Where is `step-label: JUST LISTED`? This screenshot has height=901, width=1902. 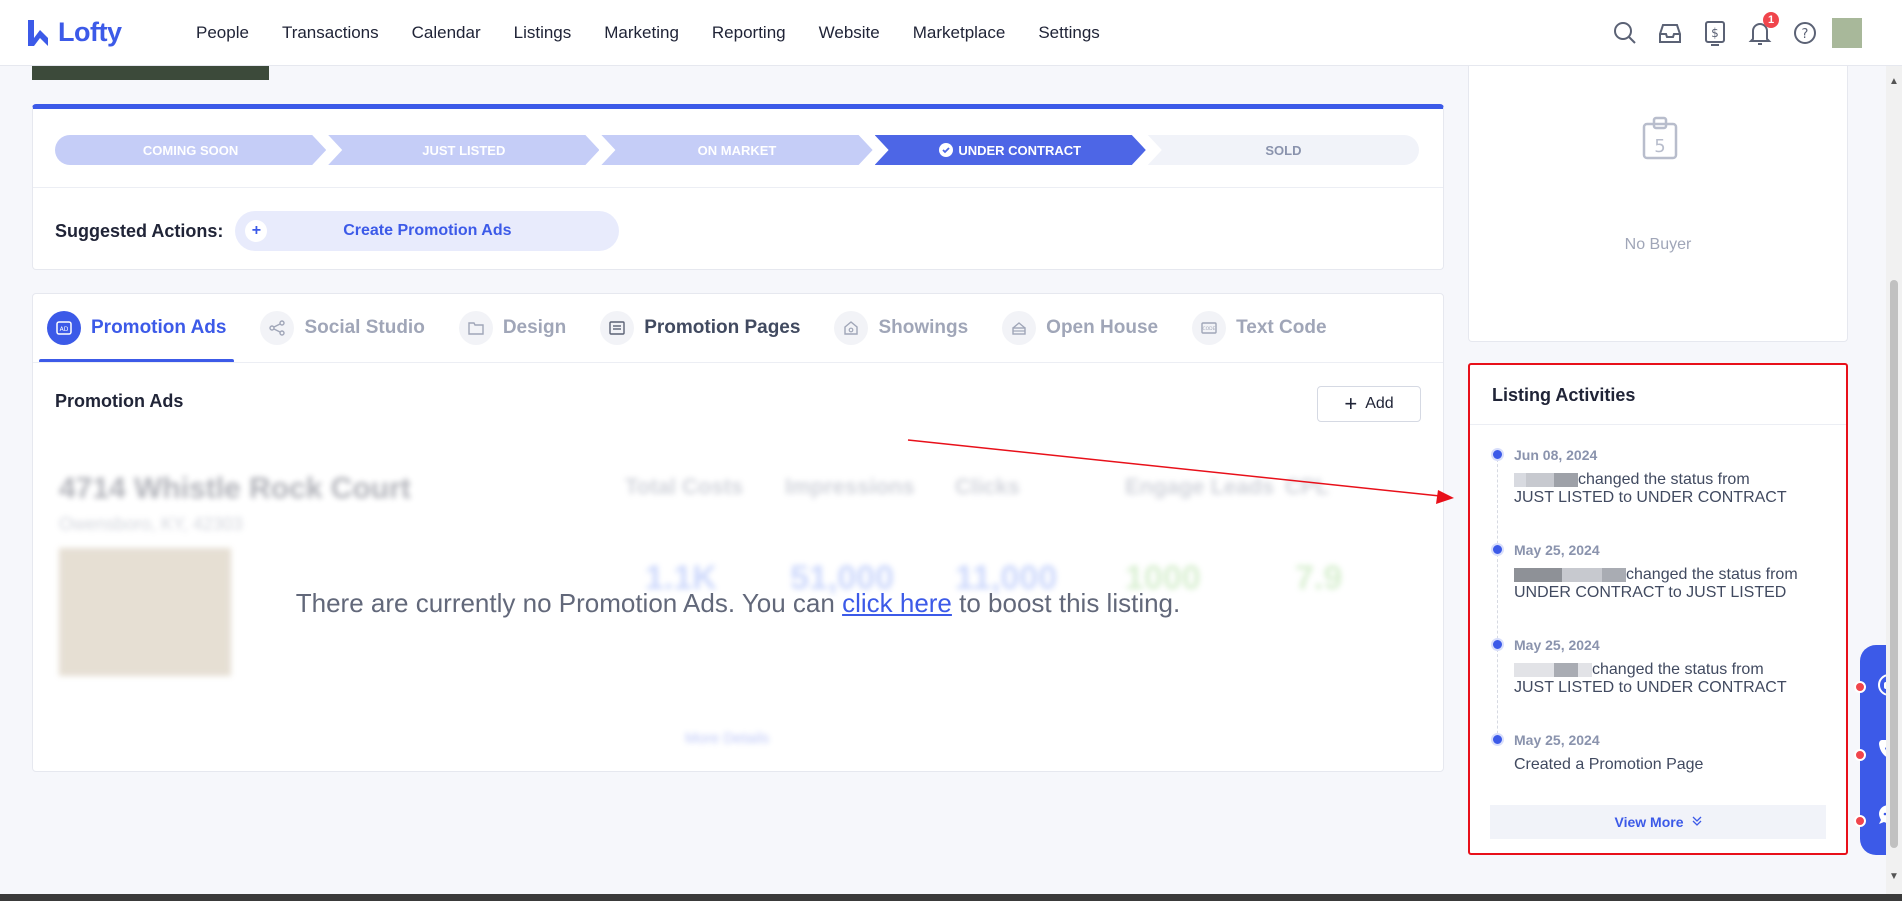
step-label: JUST LISTED is located at coordinates (464, 150).